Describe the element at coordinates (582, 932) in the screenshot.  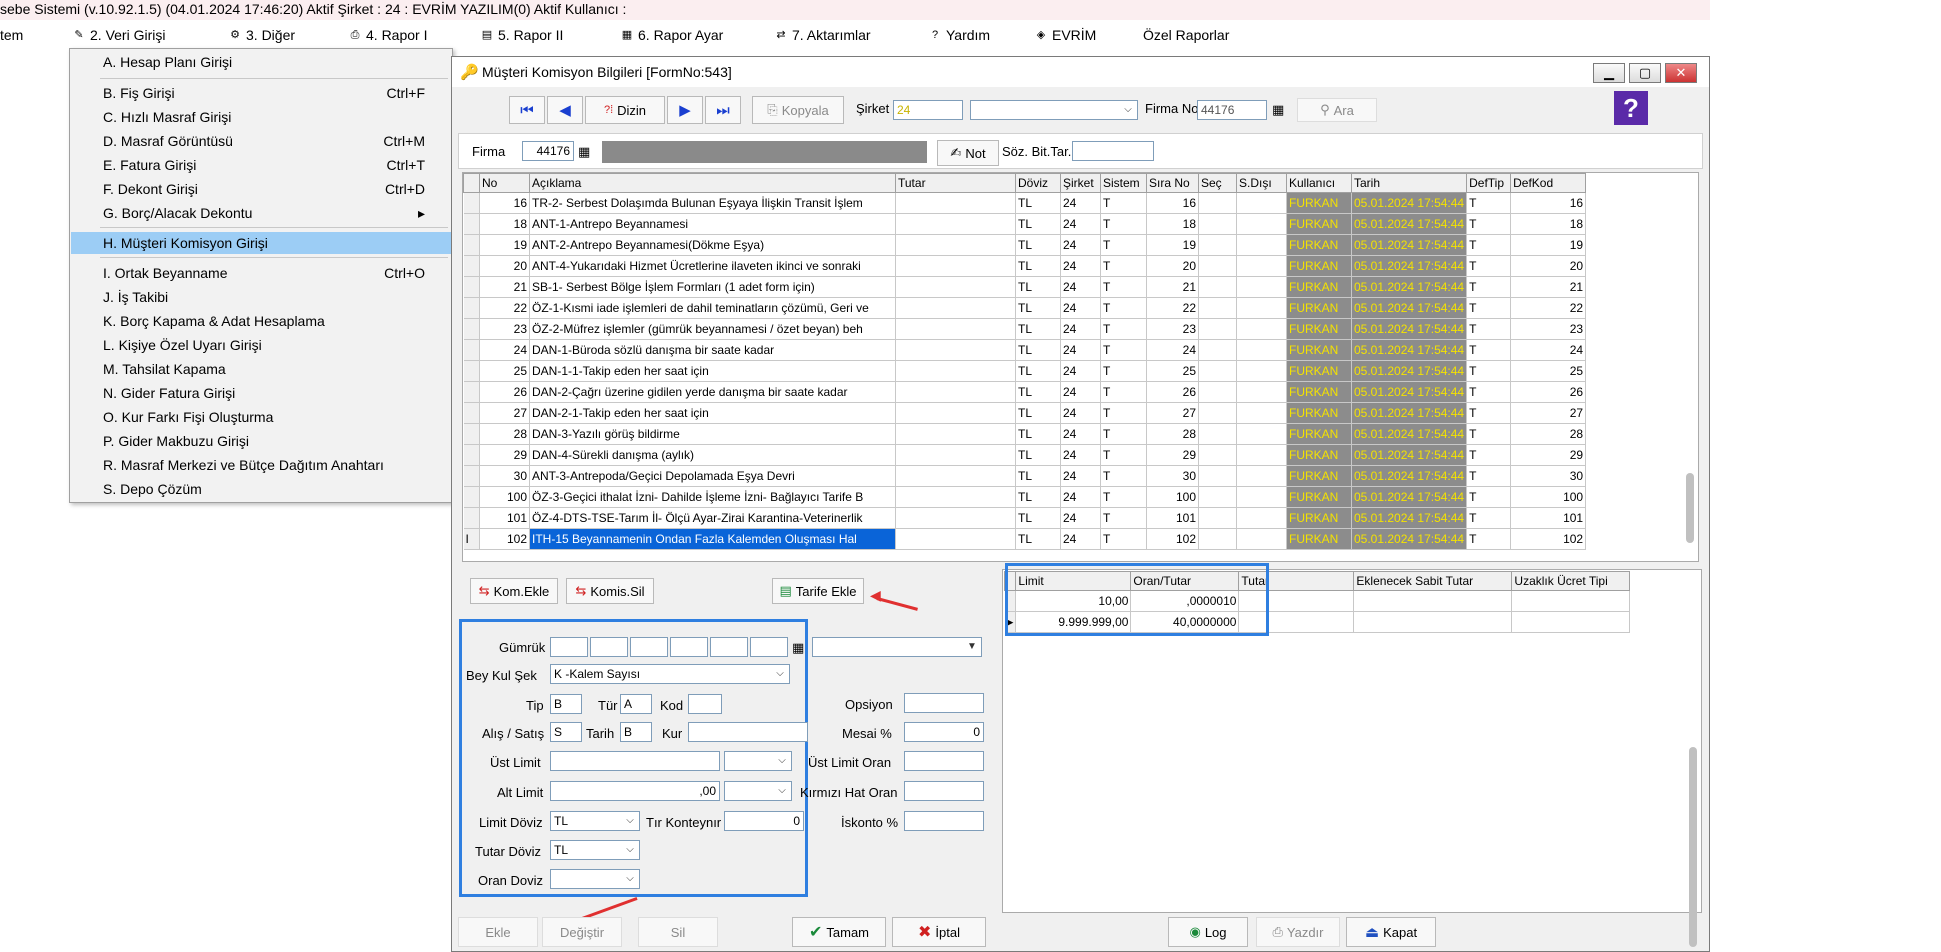
I see `degistir-button: Değiştir` at that location.